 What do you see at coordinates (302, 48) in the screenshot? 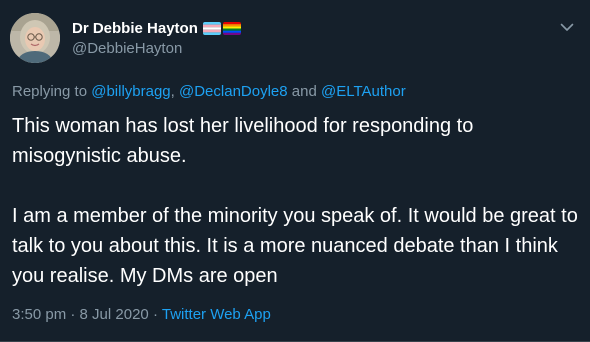
I see `handle: @DebbieHayton` at bounding box center [302, 48].